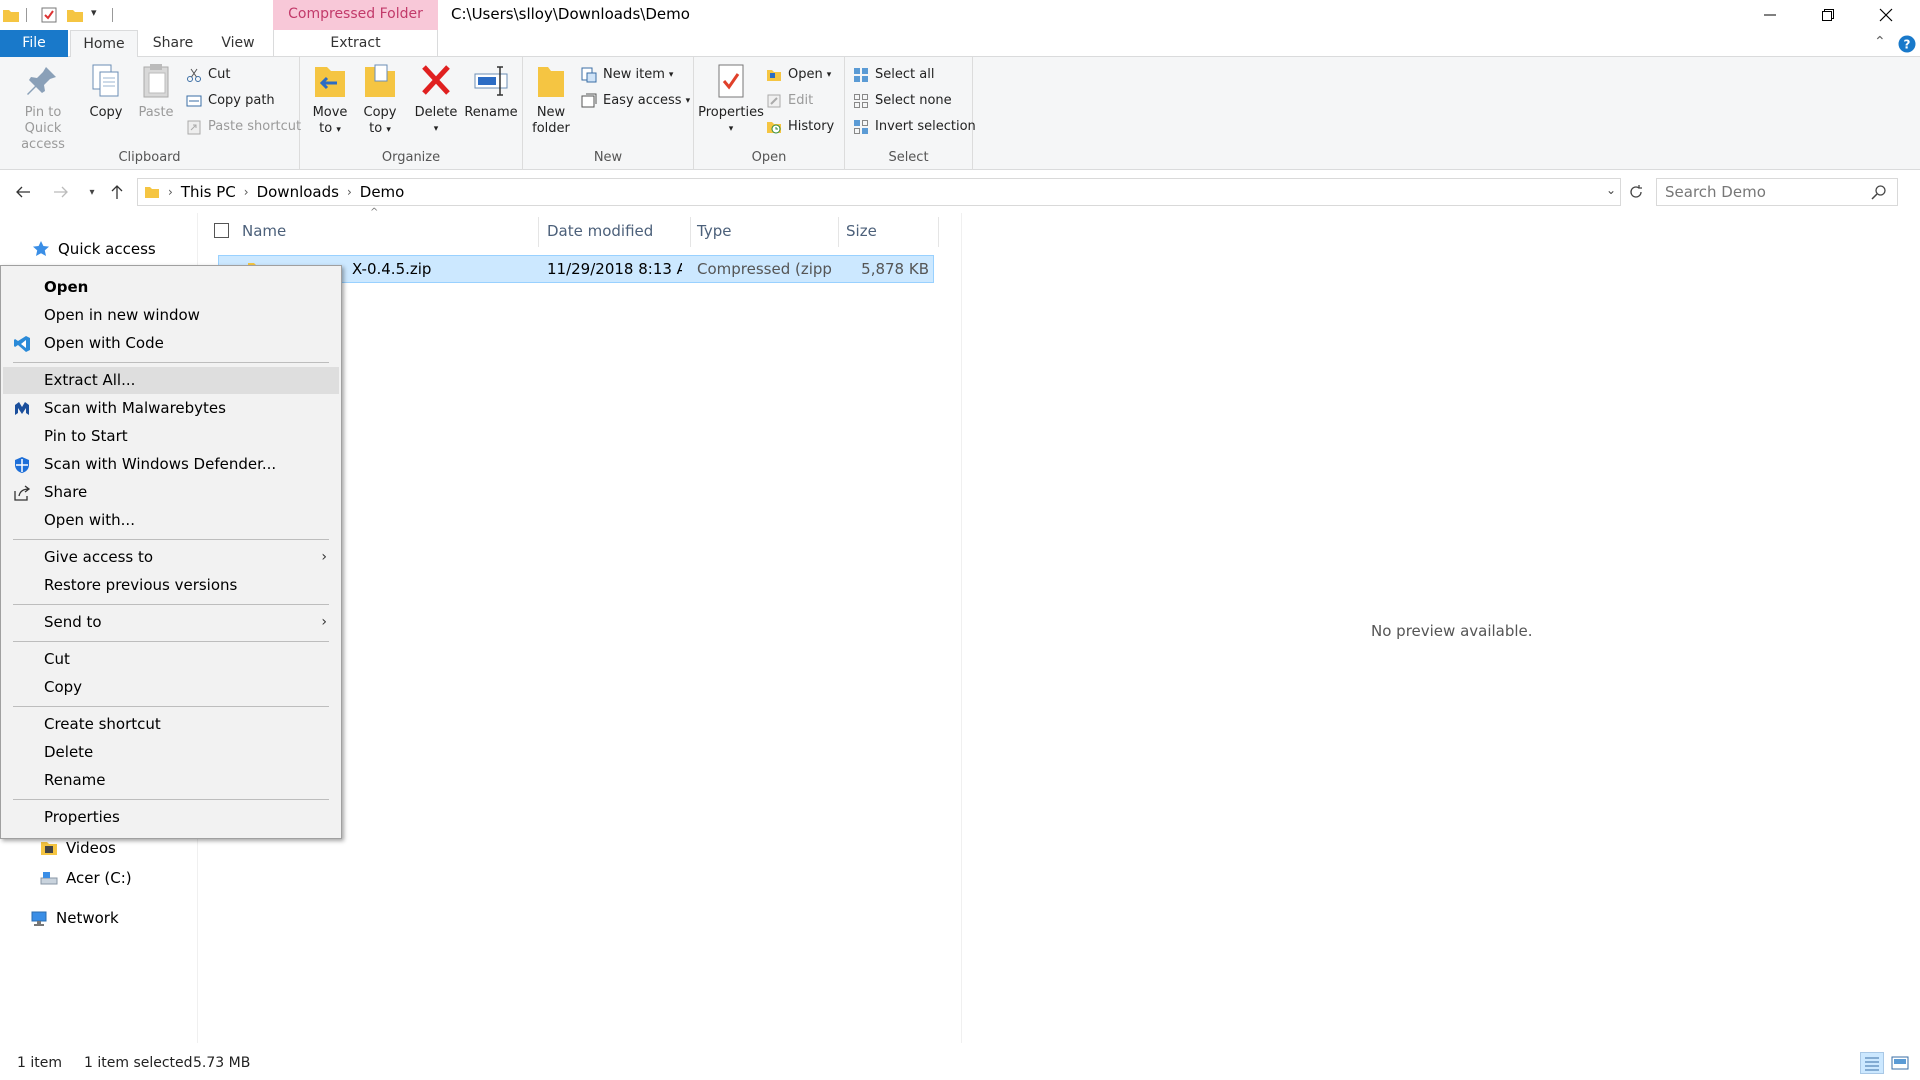 This screenshot has width=1920, height=1080. Describe the element at coordinates (171, 622) in the screenshot. I see `menu-item-send-to: Send to ›` at that location.